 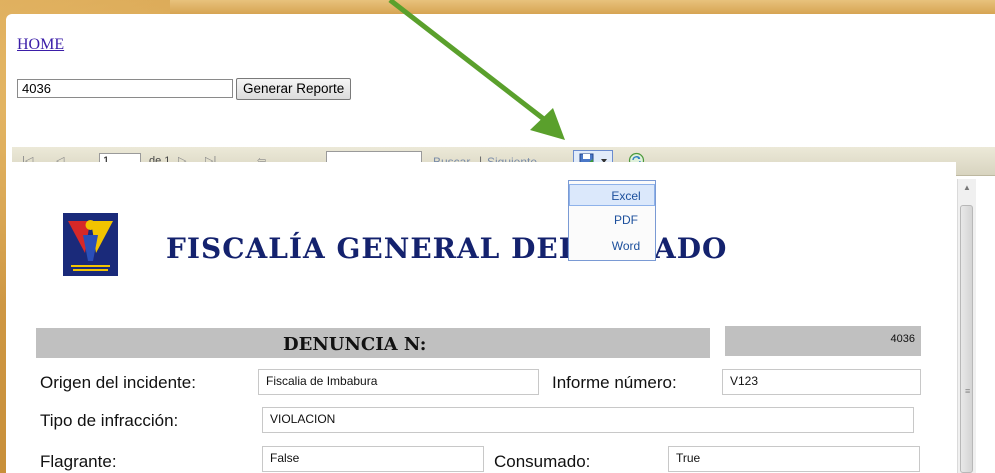 I want to click on home-link: HOME, so click(x=40, y=45).